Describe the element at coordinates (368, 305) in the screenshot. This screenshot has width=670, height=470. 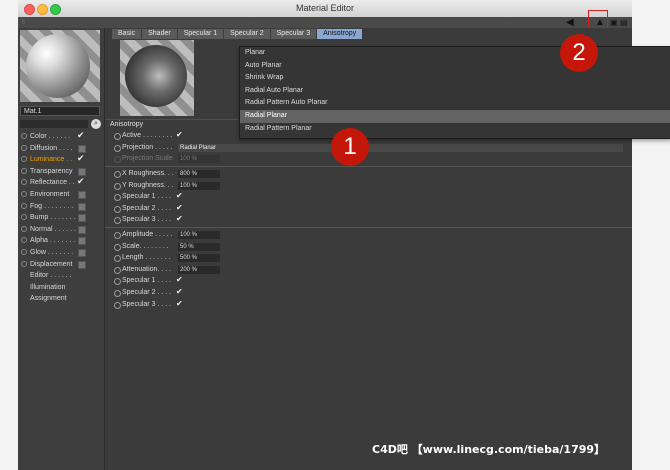
I see `prop-specular-3b: Specular 3 . . . . ✔` at that location.